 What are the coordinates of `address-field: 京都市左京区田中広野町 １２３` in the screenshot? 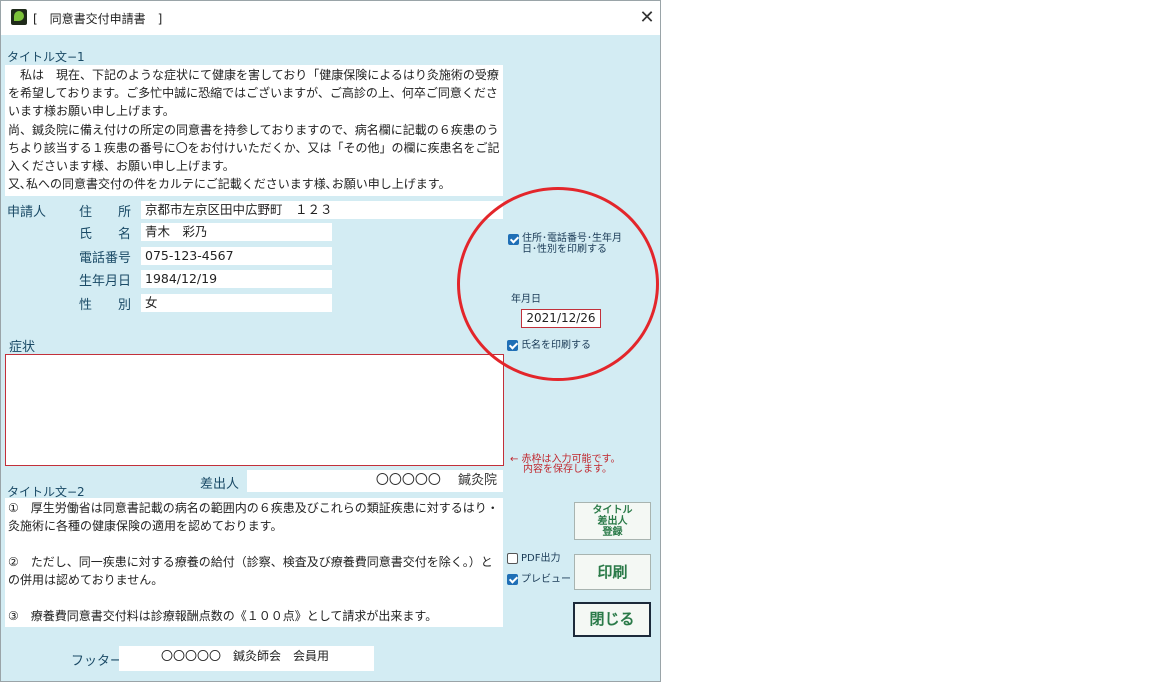 It's located at (322, 210).